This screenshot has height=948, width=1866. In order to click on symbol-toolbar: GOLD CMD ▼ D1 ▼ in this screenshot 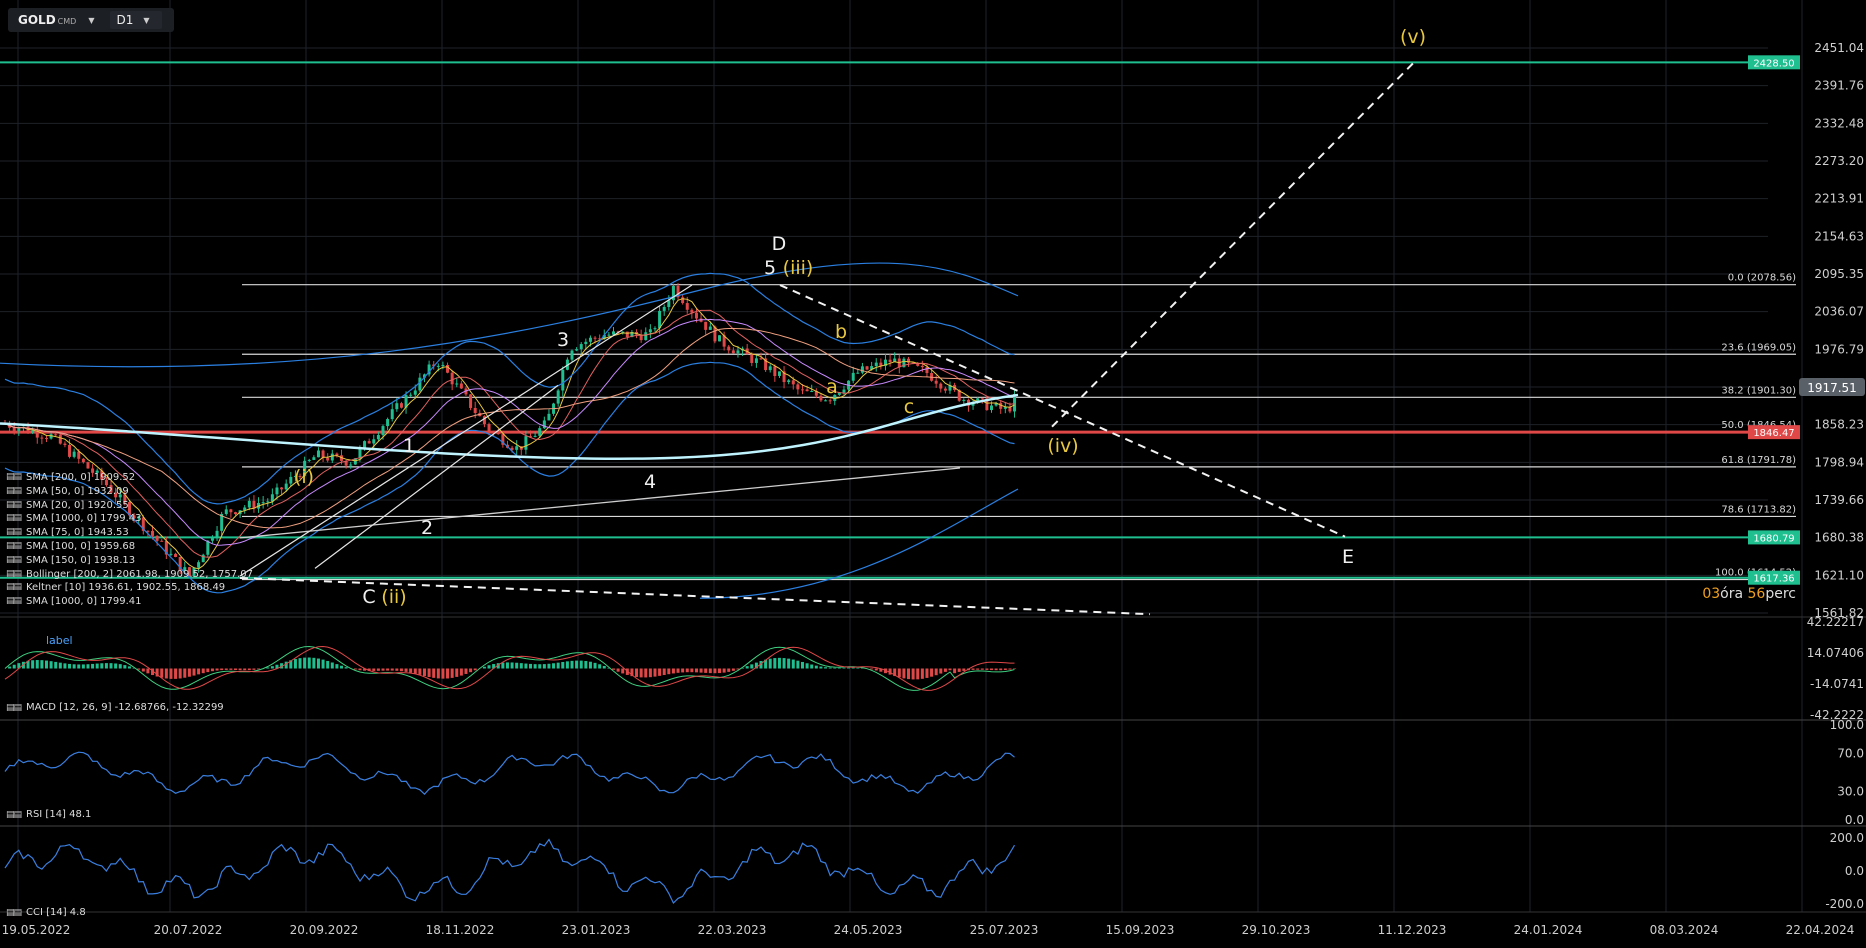, I will do `click(91, 20)`.